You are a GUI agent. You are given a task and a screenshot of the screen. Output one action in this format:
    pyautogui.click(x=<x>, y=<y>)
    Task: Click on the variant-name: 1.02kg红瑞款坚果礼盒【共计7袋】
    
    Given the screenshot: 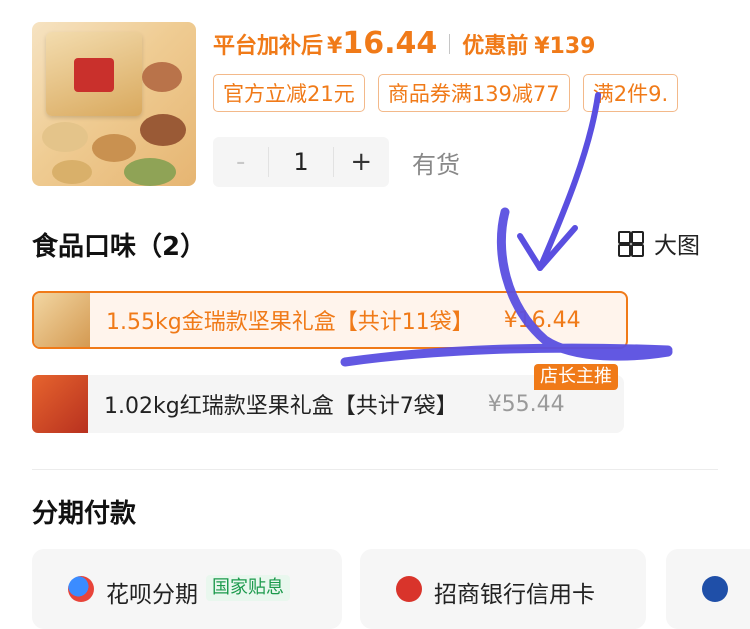 What is the action you would take?
    pyautogui.click(x=281, y=406)
    